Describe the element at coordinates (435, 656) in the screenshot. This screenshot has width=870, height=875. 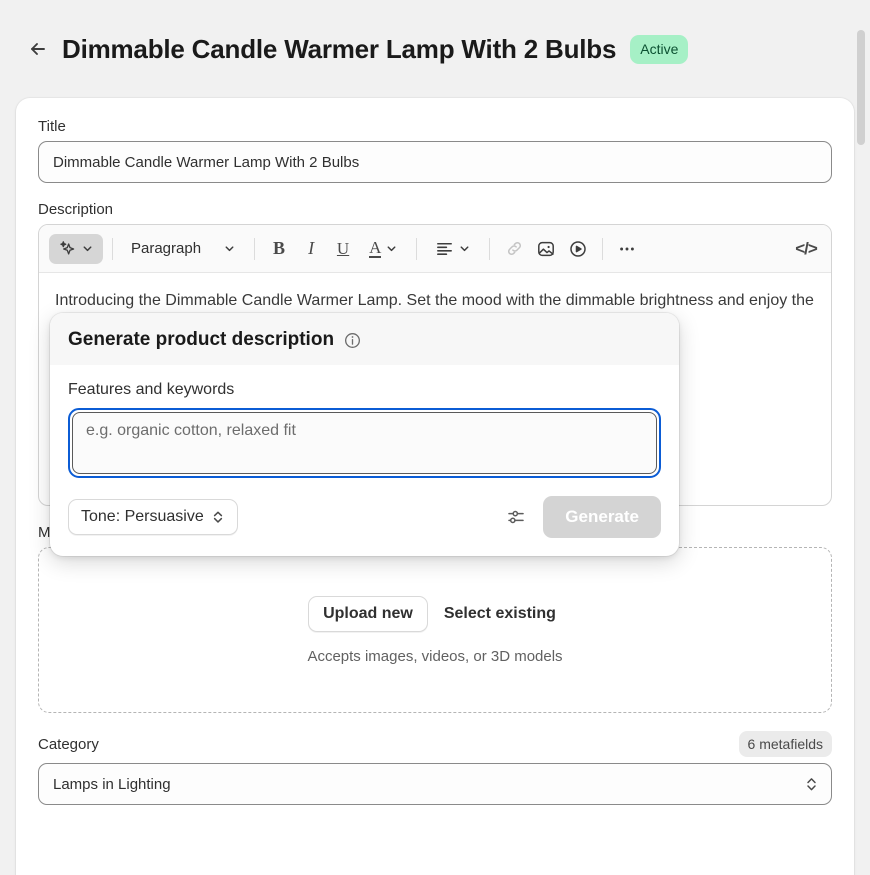
I see `media-hint: Accepts images, videos, or 3D models` at that location.